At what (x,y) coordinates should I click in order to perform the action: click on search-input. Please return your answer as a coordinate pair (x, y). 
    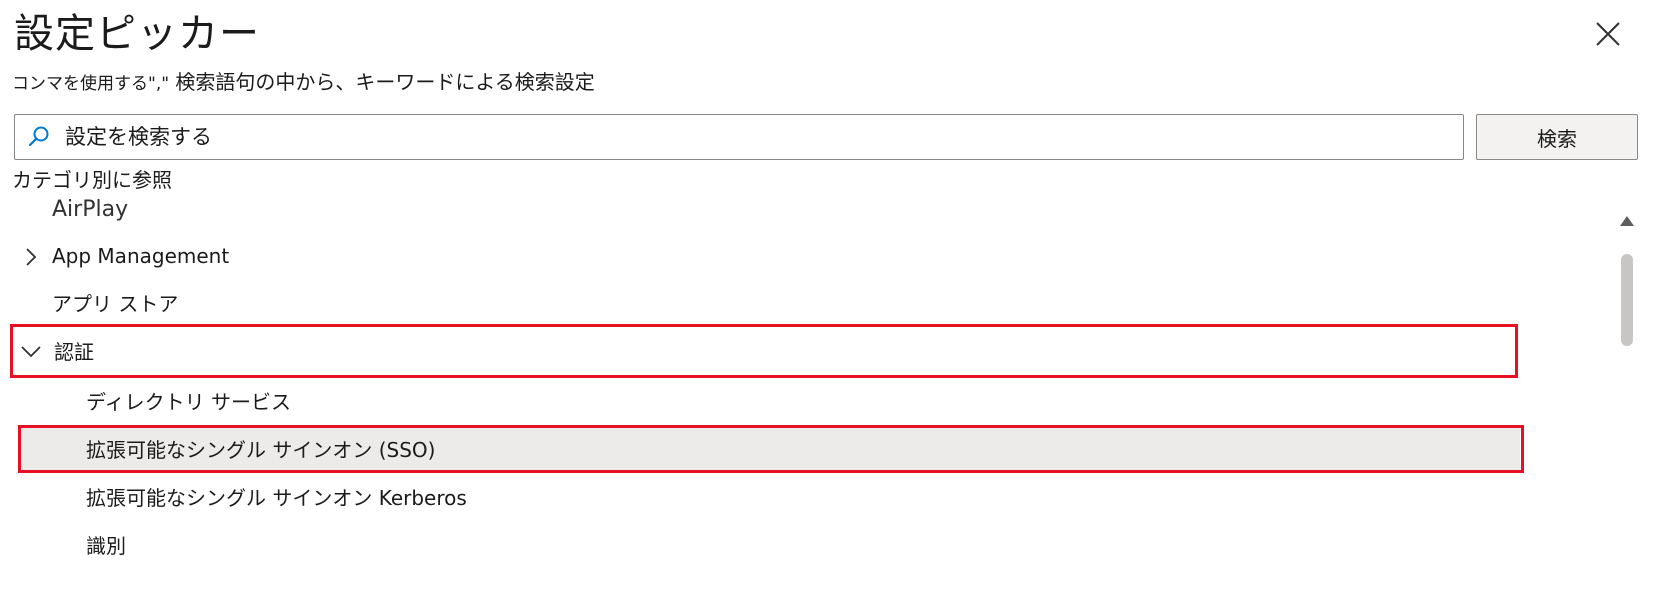
    Looking at the image, I should click on (755, 137).